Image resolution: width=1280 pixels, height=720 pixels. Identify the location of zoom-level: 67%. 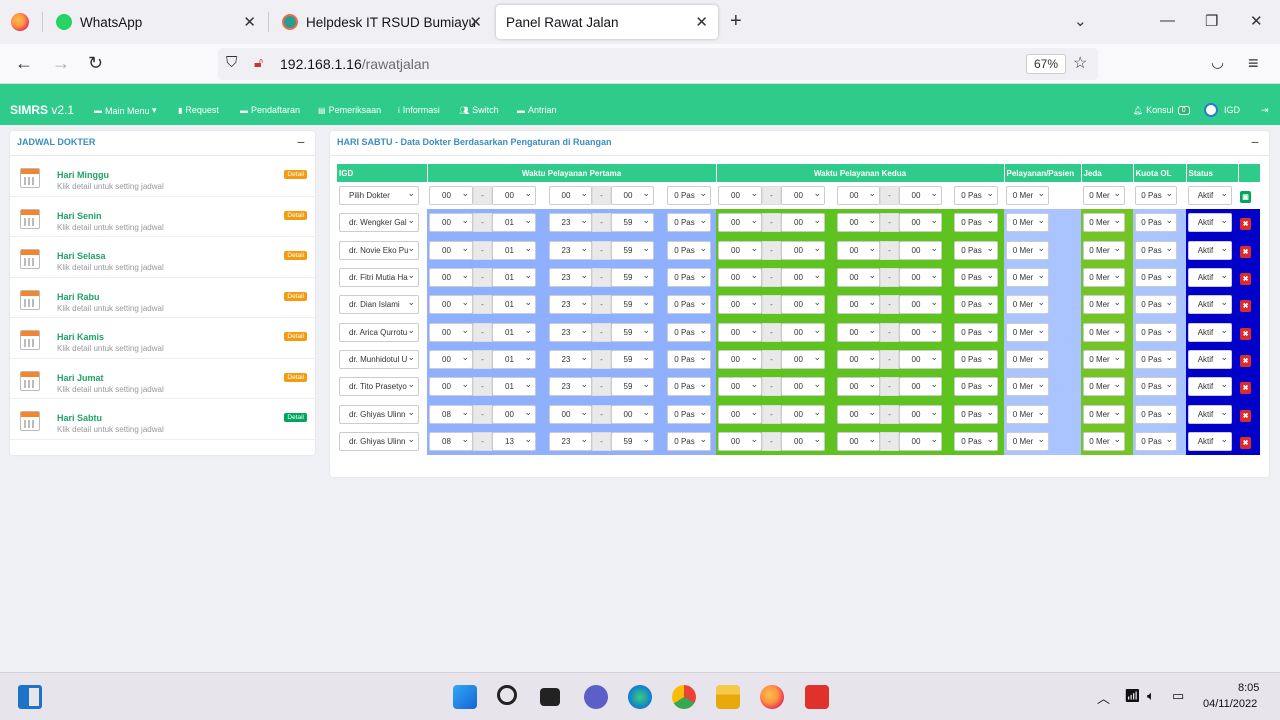
(1046, 64).